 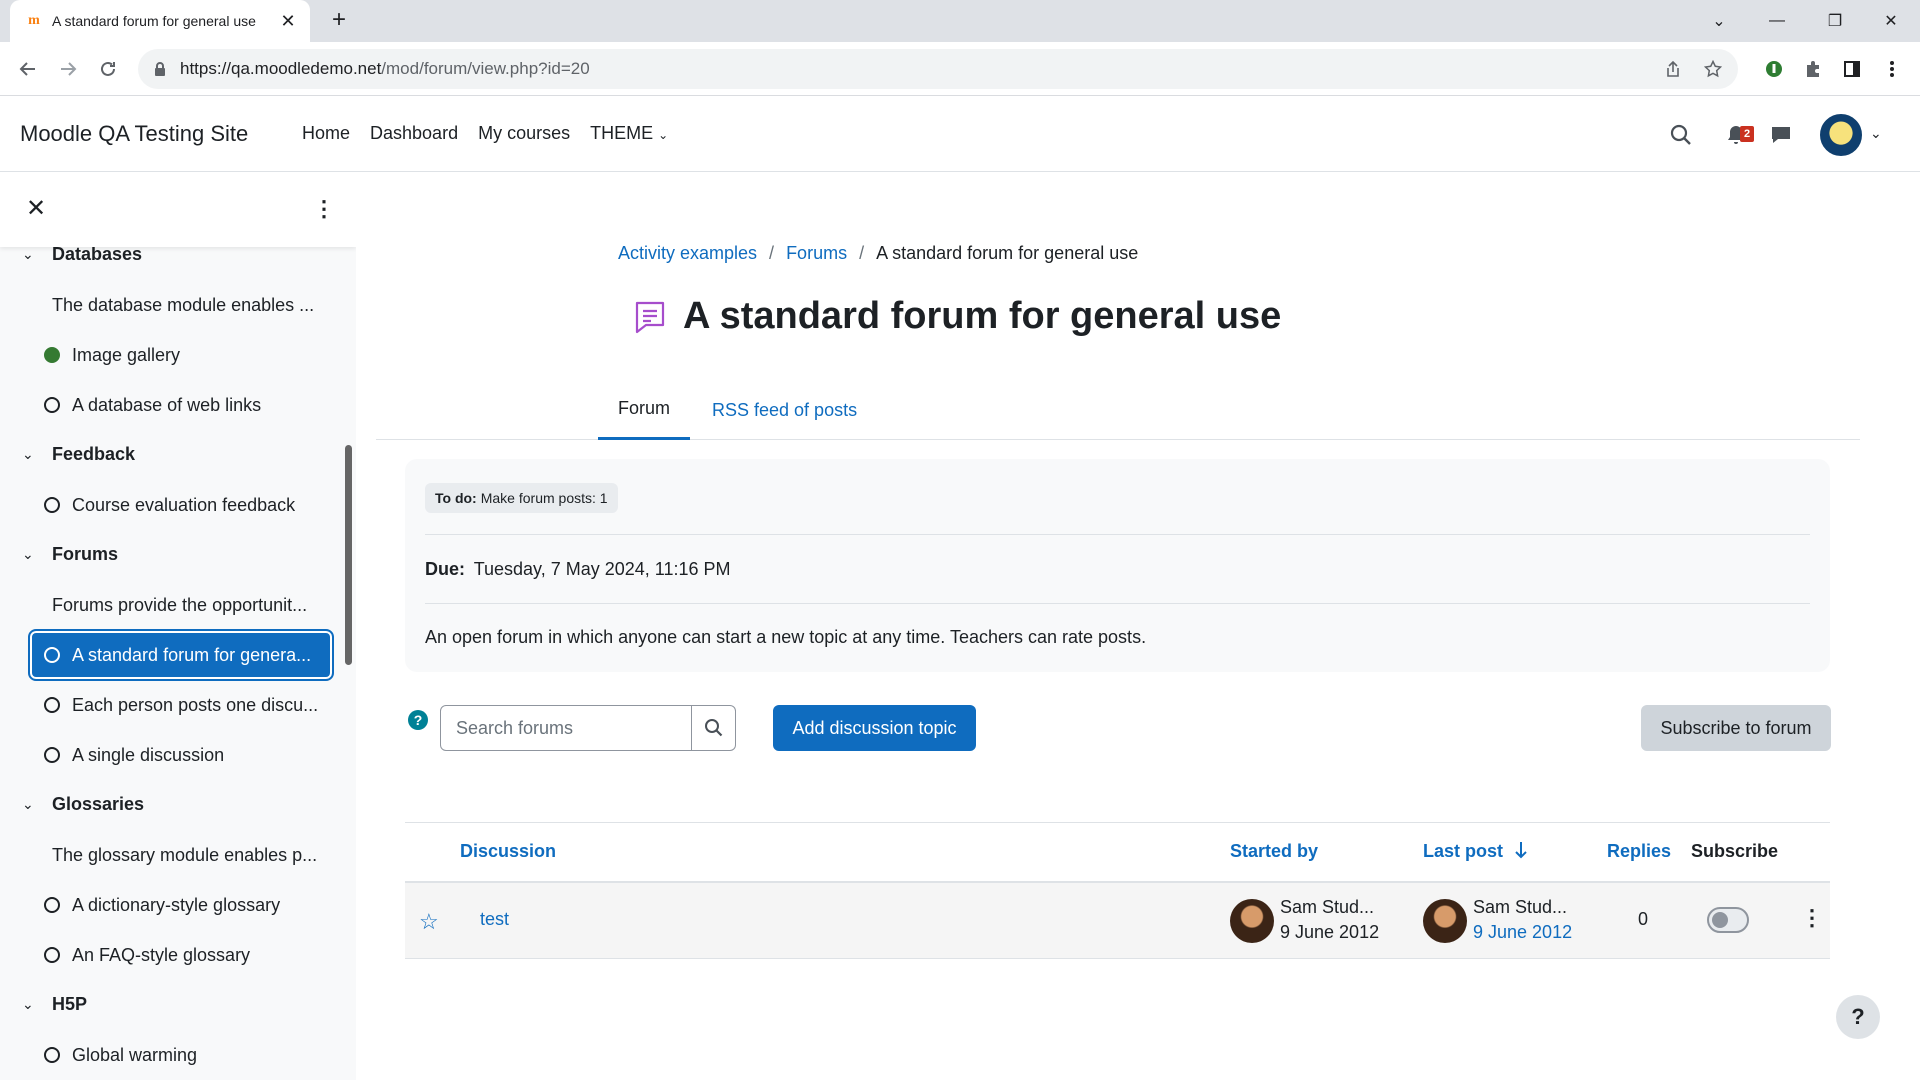 I want to click on help-footer-button: ?, so click(x=1858, y=1017).